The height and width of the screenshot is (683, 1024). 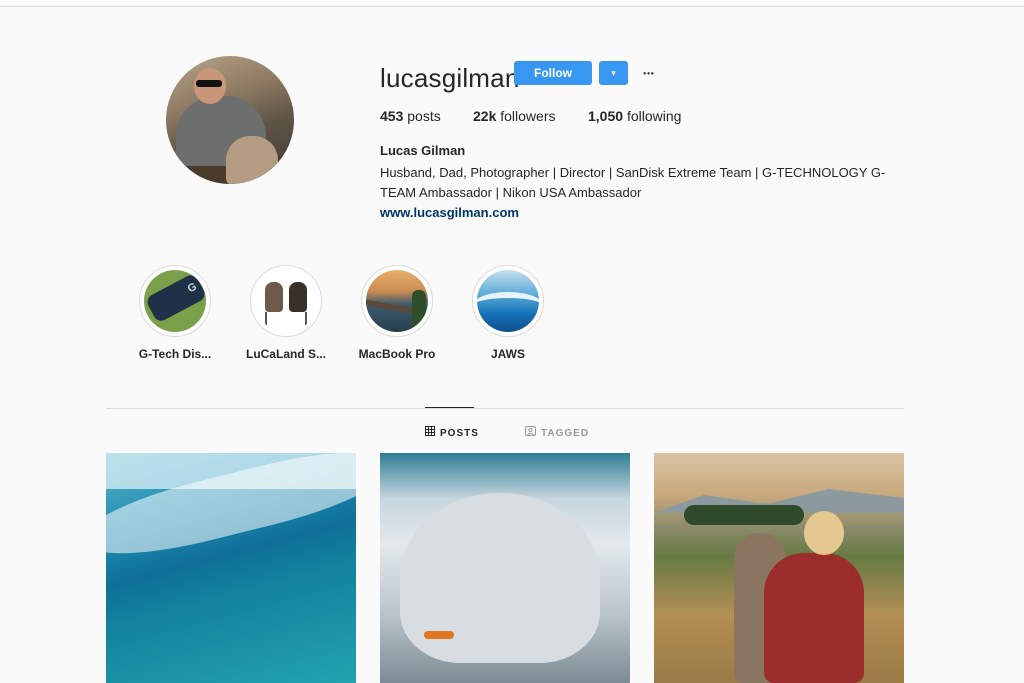 What do you see at coordinates (449, 212) in the screenshot?
I see `profile-website-link: www.lucasgilman.com` at bounding box center [449, 212].